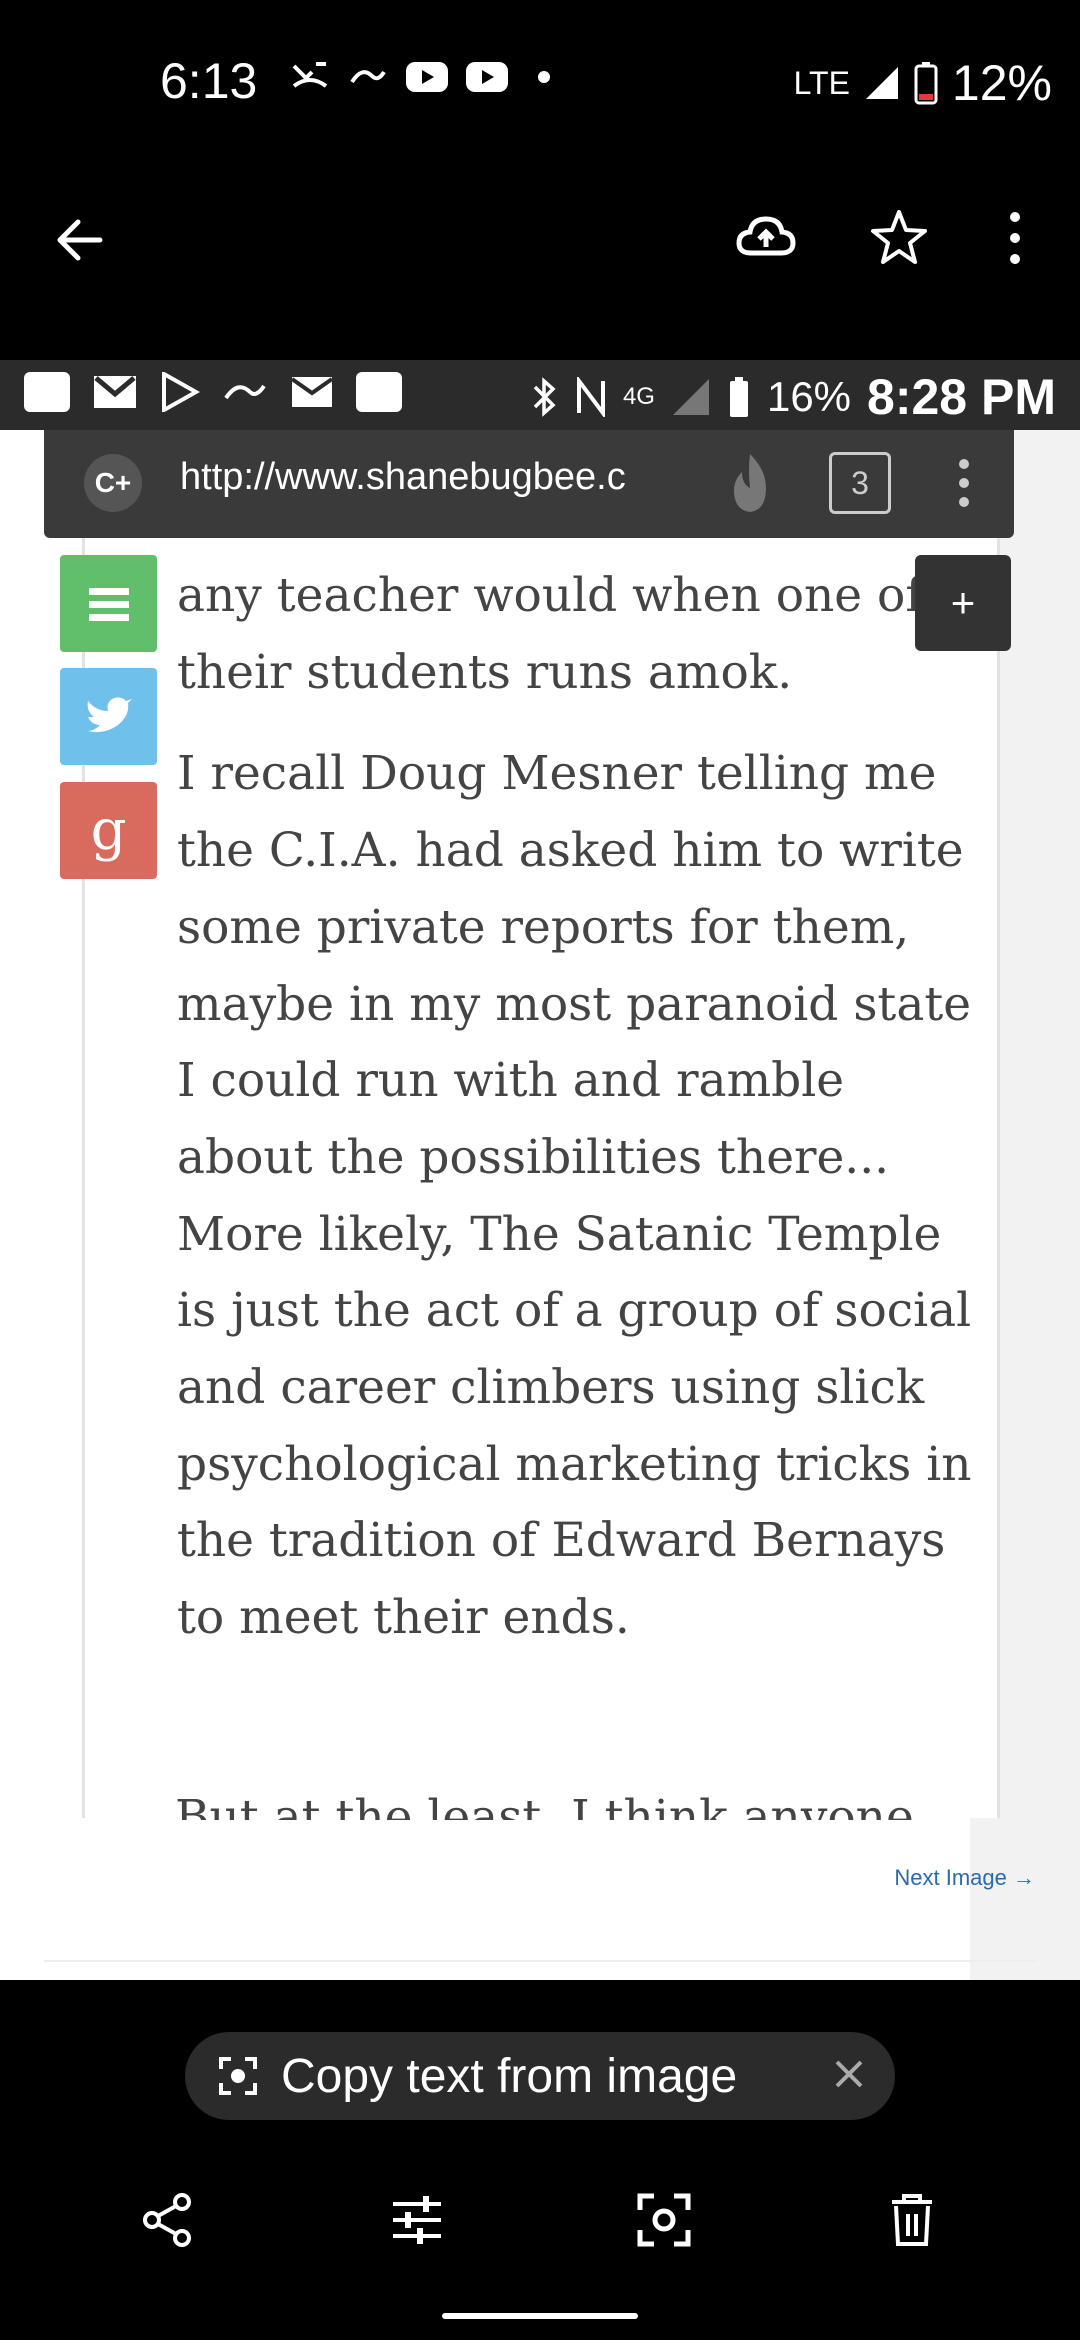  I want to click on chat-icon, so click(47, 392).